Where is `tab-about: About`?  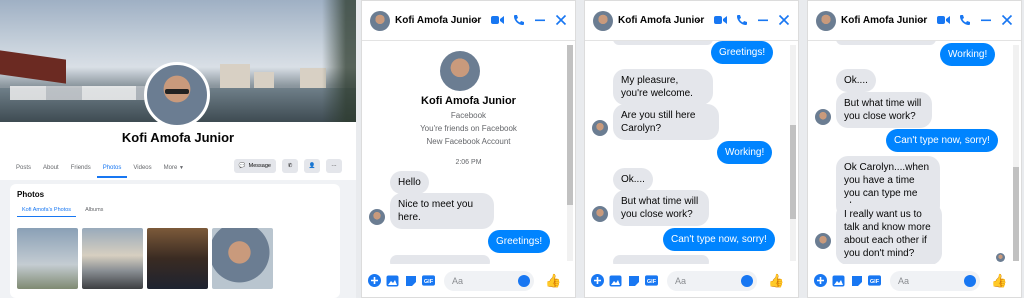 tab-about: About is located at coordinates (51, 169).